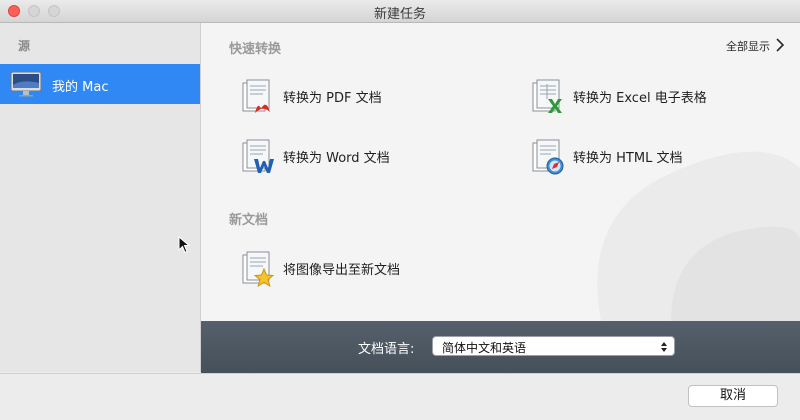 Image resolution: width=800 pixels, height=420 pixels. Describe the element at coordinates (184, 246) in the screenshot. I see `mouse-pointer-icon` at that location.